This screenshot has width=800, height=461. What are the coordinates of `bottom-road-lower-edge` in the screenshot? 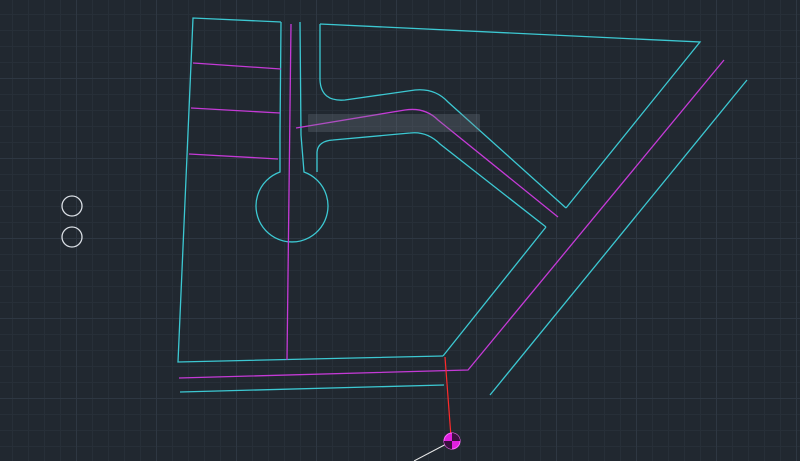 It's located at (312, 388).